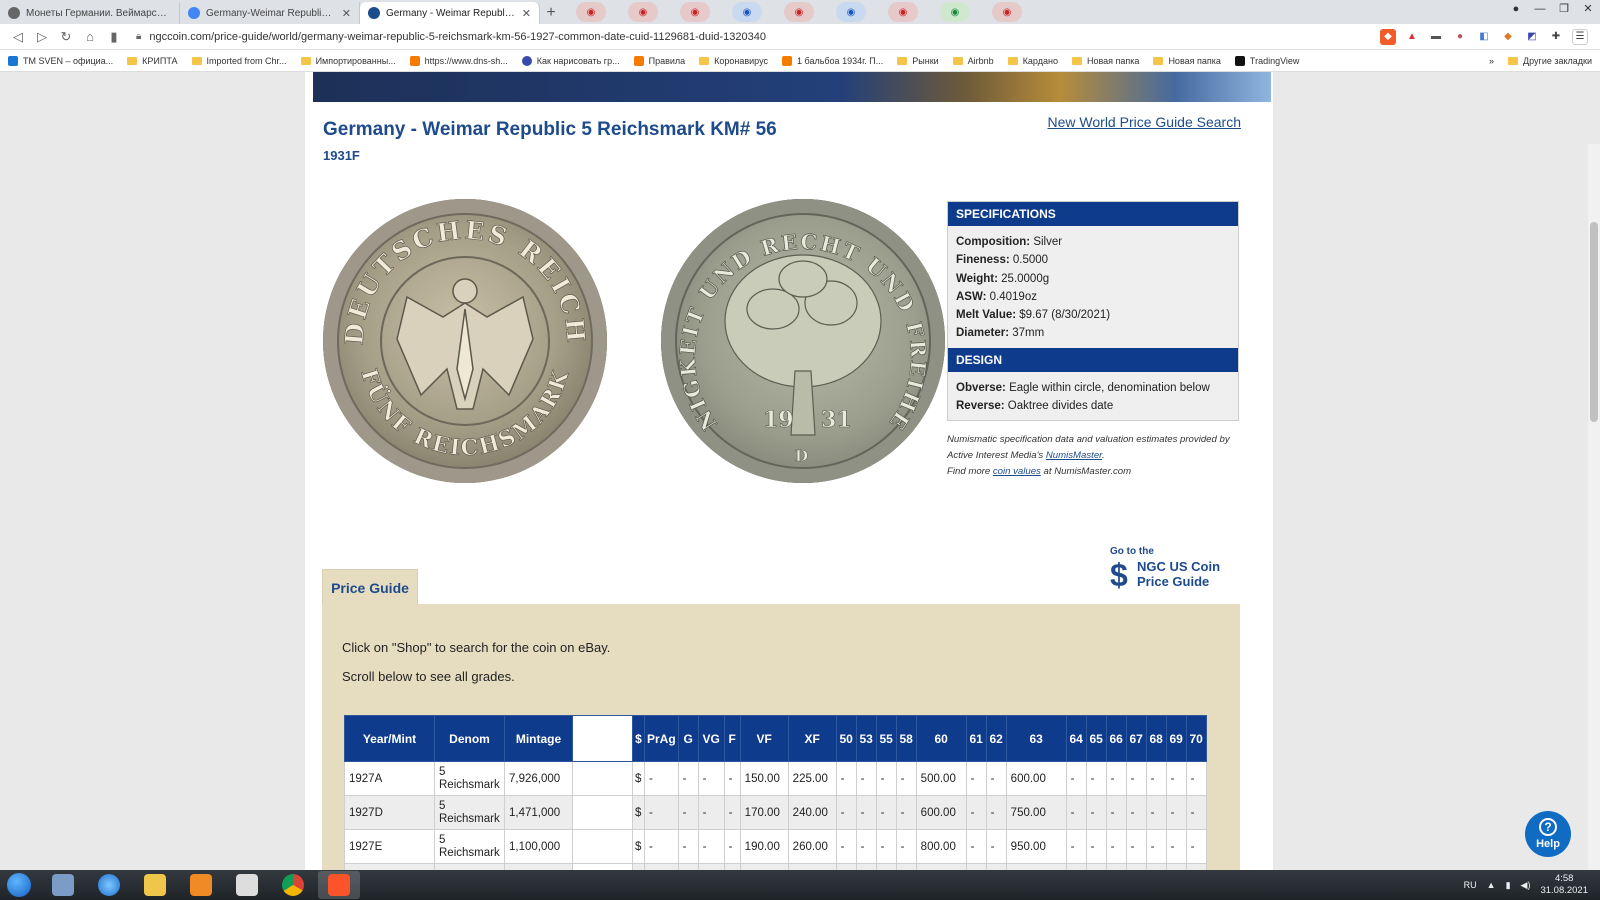  Describe the element at coordinates (1036, 738) in the screenshot. I see `column-header: 63` at that location.